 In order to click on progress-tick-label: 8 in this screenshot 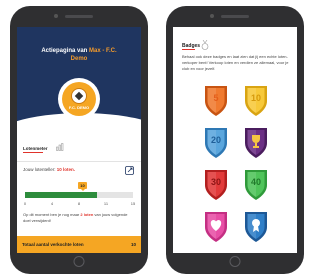, I will do `click(79, 203)`.